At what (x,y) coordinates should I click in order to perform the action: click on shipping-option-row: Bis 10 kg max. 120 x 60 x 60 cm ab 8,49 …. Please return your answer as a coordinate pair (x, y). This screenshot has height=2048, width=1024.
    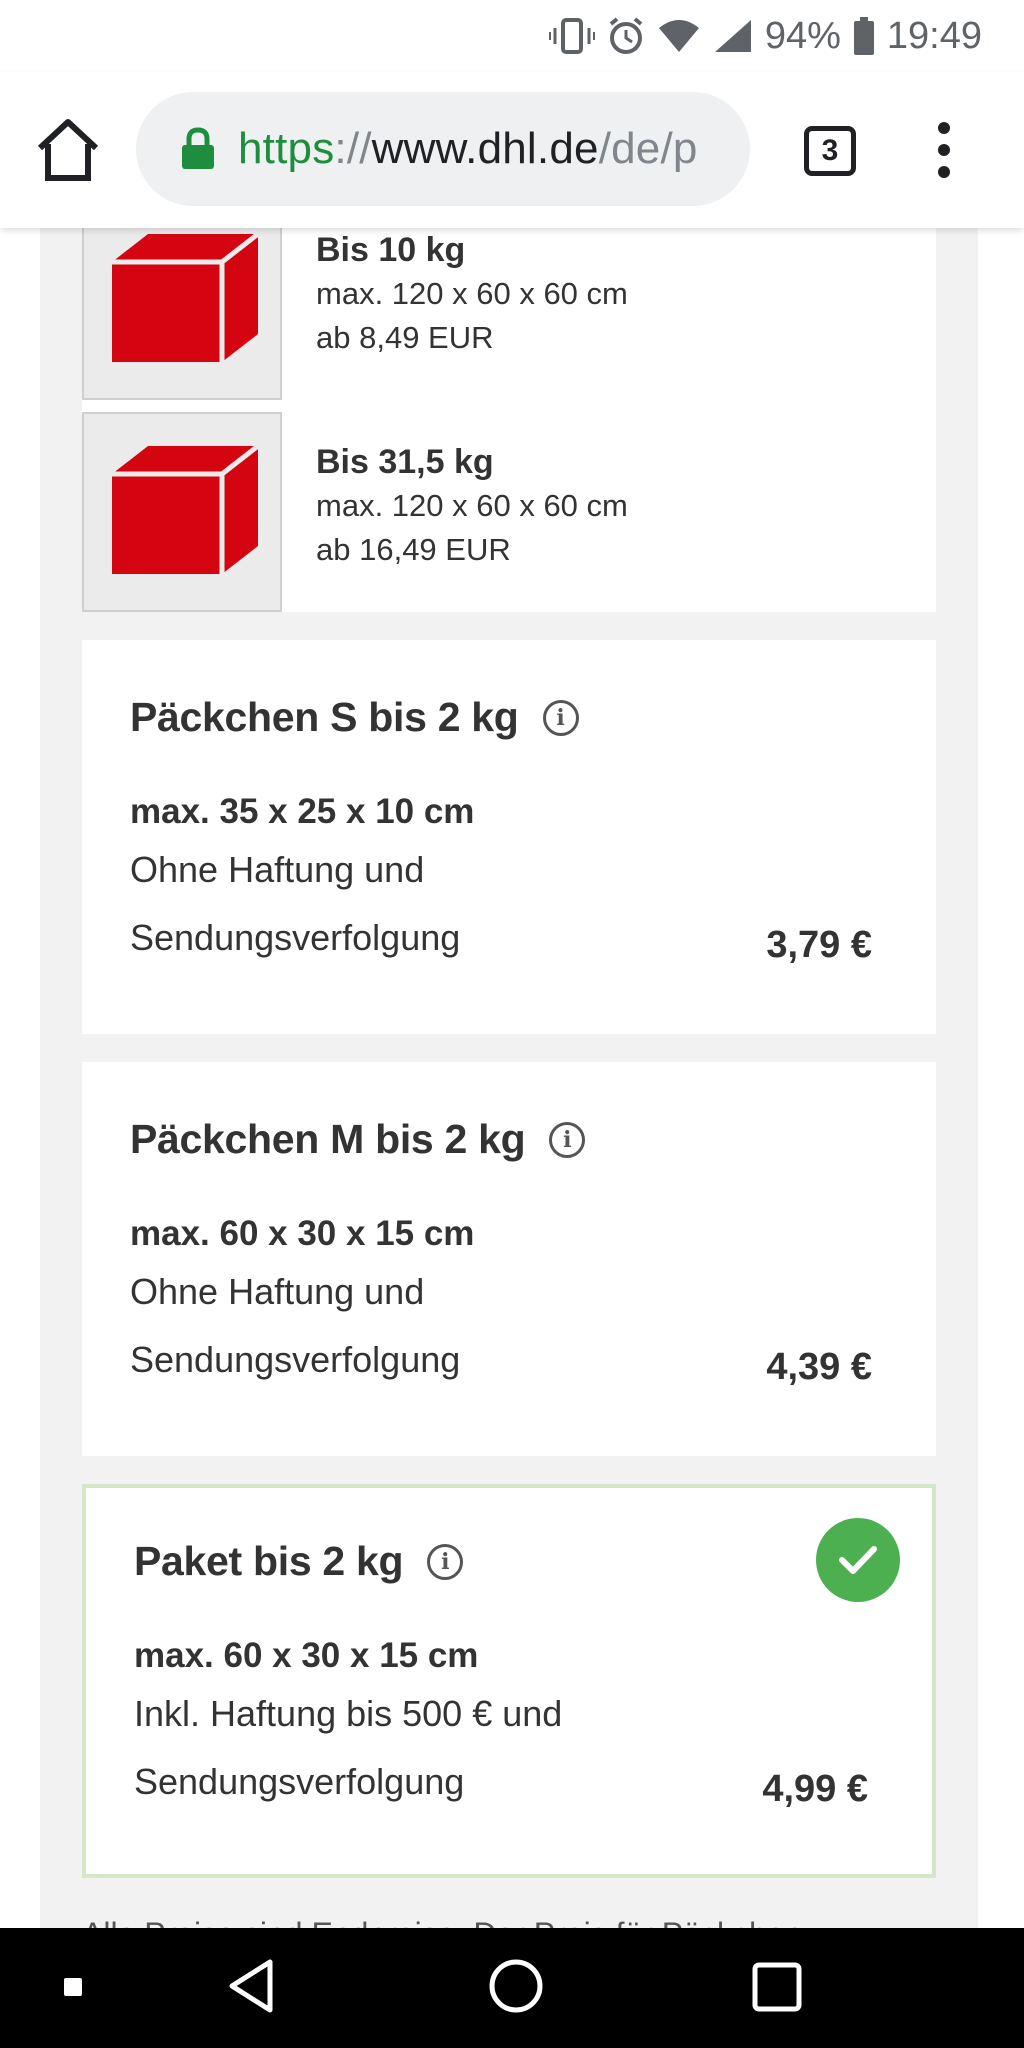
    Looking at the image, I should click on (509, 320).